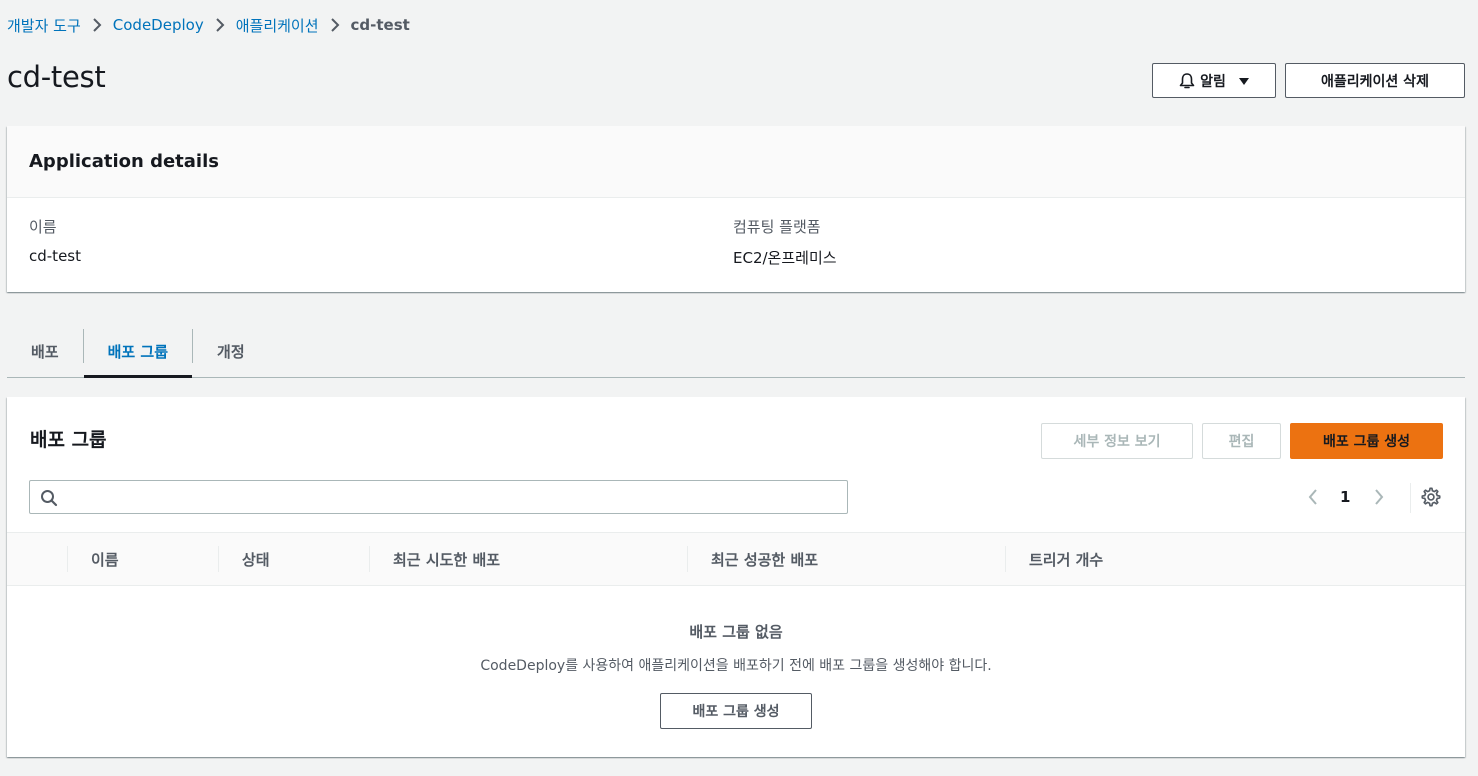  Describe the element at coordinates (736, 352) in the screenshot. I see `tab-bar: 배포 배포 그룹 개정` at that location.